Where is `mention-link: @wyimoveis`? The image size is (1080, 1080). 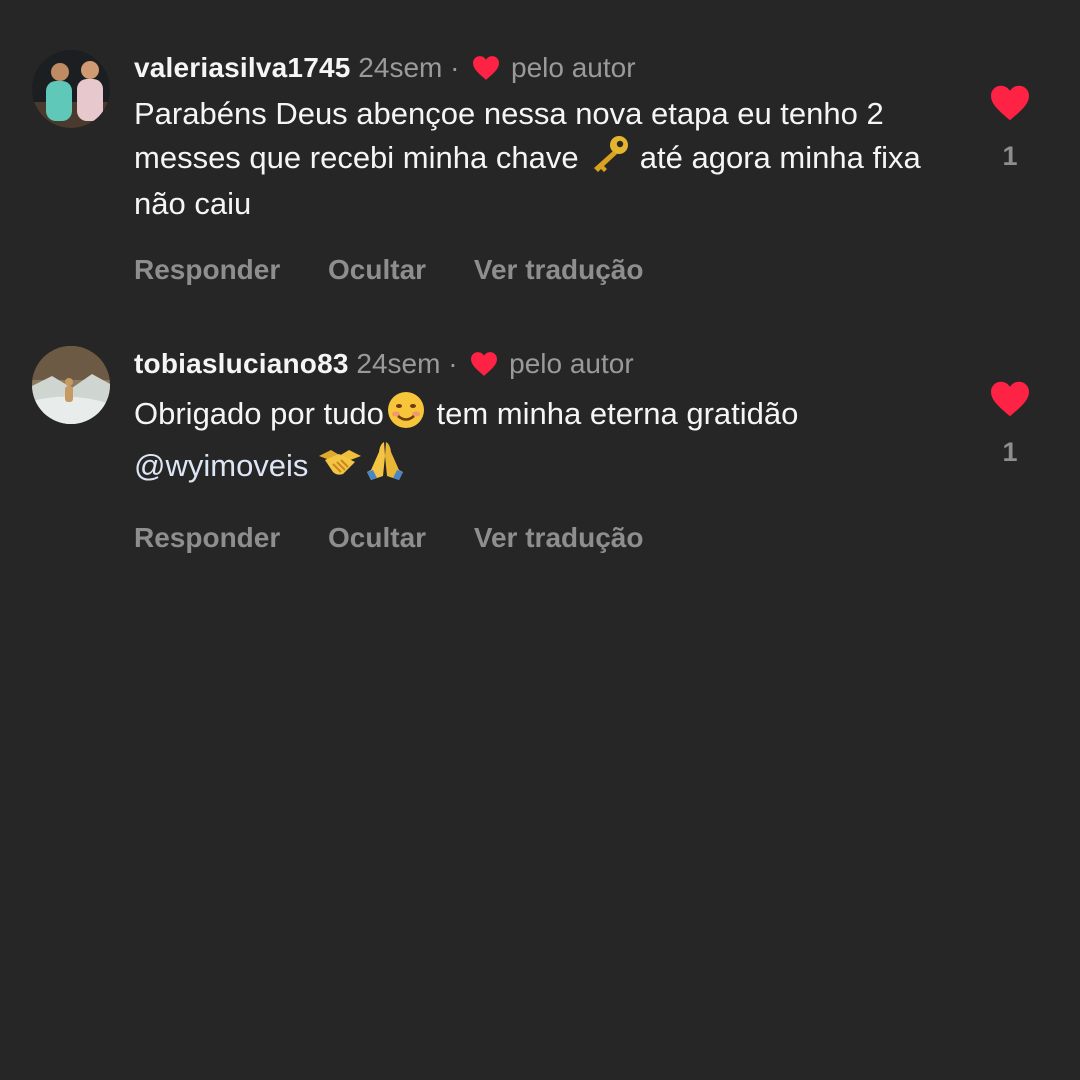 mention-link: @wyimoveis is located at coordinates (221, 465).